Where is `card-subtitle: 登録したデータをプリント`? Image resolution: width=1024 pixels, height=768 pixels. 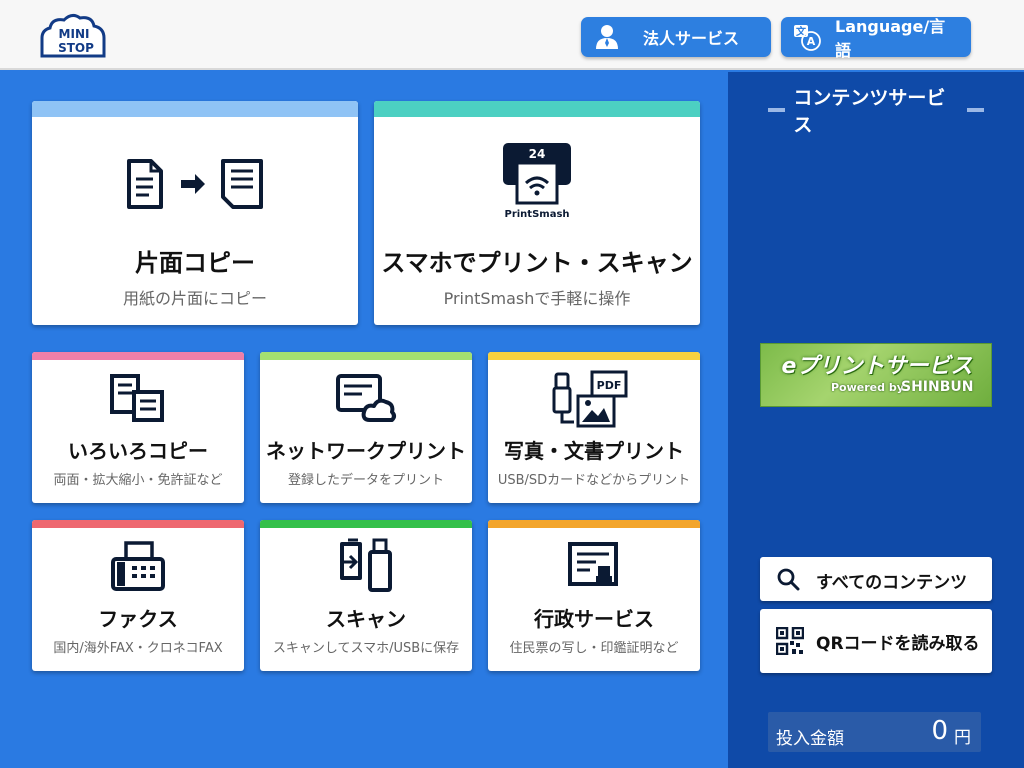 card-subtitle: 登録したデータをプリント is located at coordinates (365, 480).